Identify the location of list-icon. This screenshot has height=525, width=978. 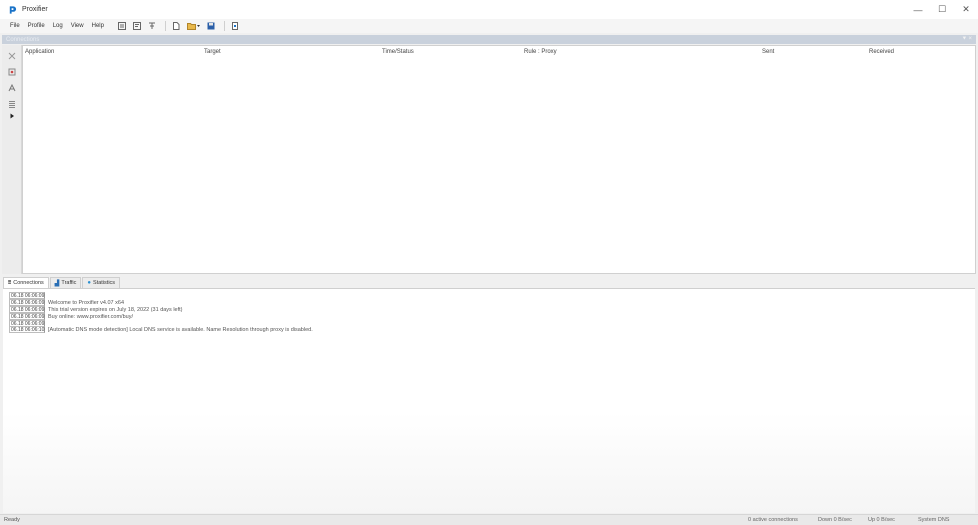
(12, 104).